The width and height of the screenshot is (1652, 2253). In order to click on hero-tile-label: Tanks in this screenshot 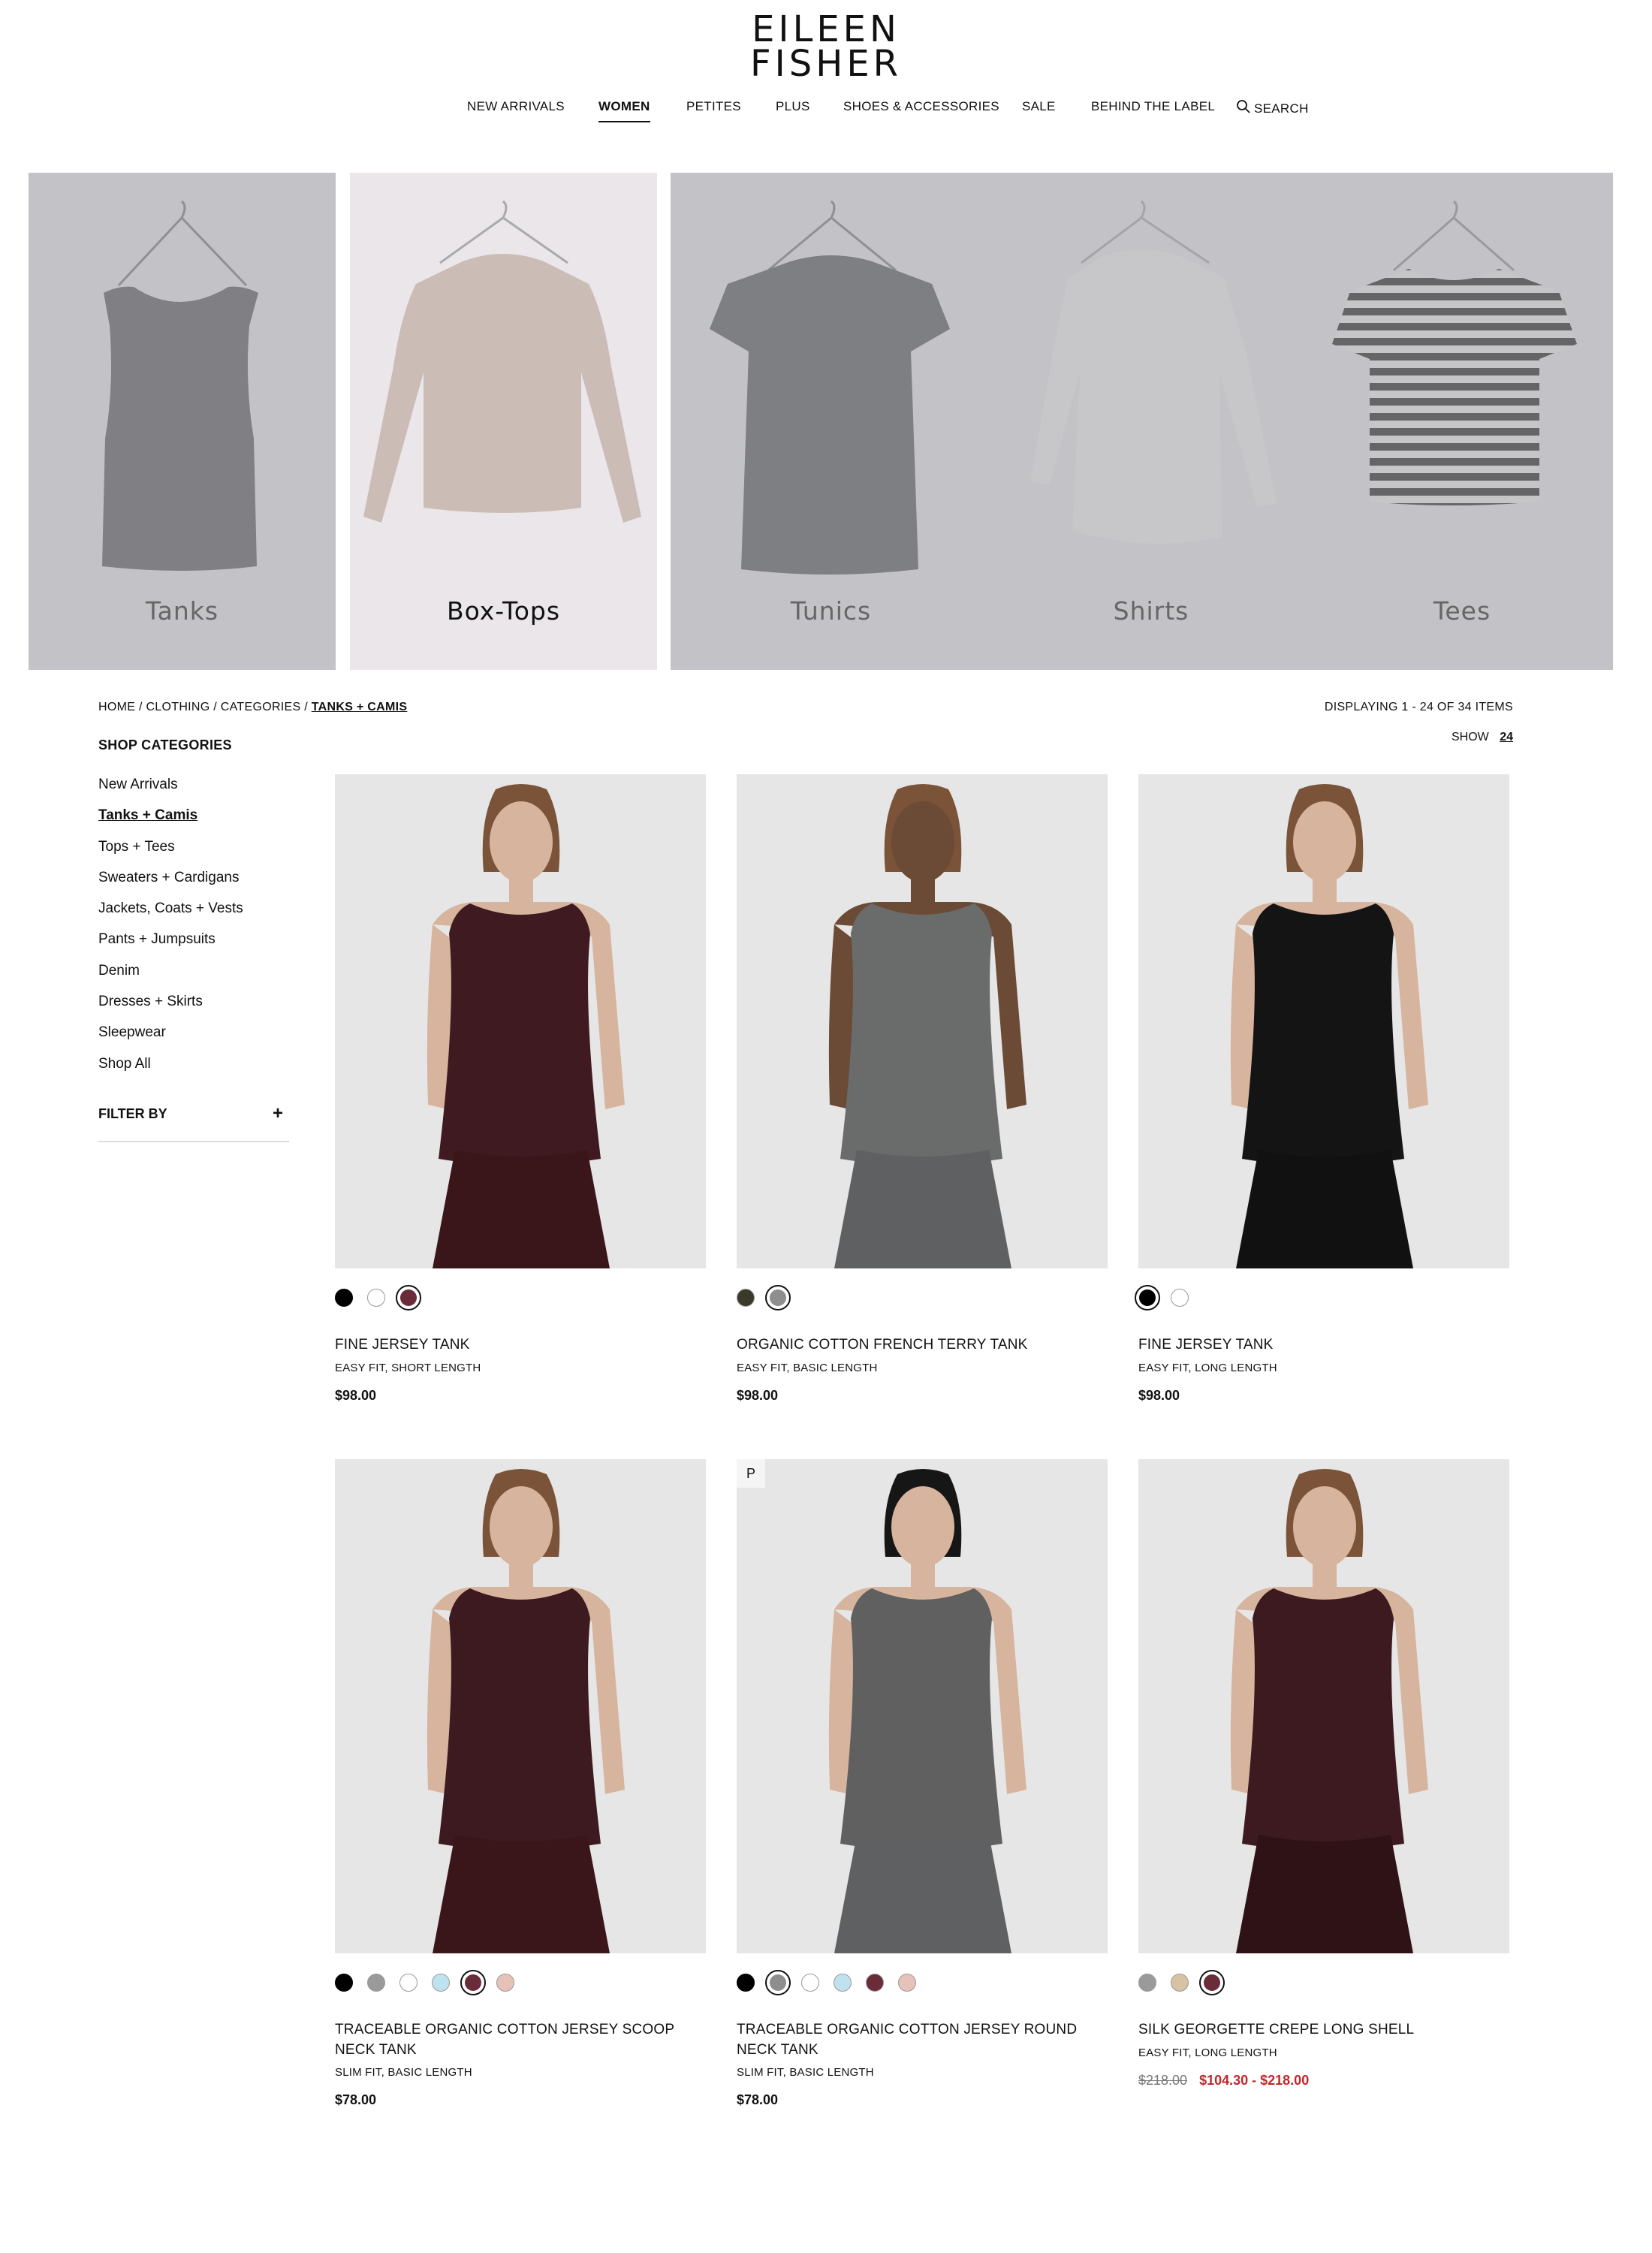, I will do `click(182, 611)`.